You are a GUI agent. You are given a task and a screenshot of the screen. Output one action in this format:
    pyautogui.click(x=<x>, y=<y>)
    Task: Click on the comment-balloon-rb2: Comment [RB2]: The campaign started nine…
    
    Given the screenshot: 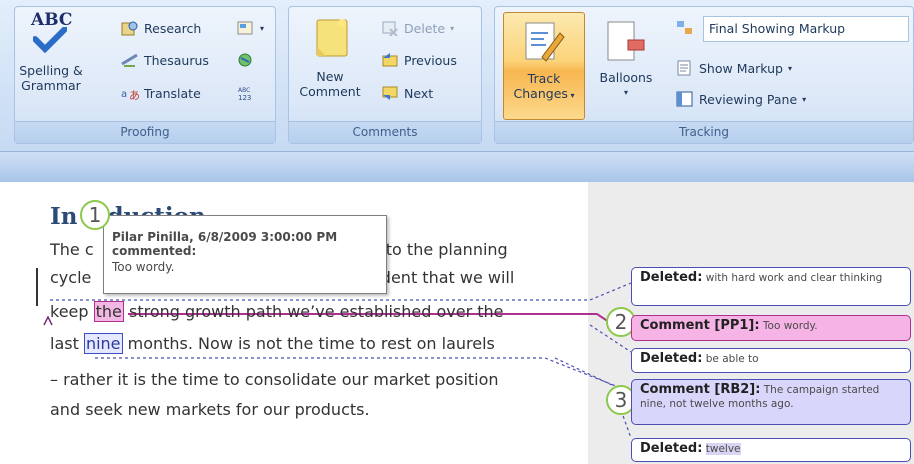 What is the action you would take?
    pyautogui.click(x=771, y=402)
    